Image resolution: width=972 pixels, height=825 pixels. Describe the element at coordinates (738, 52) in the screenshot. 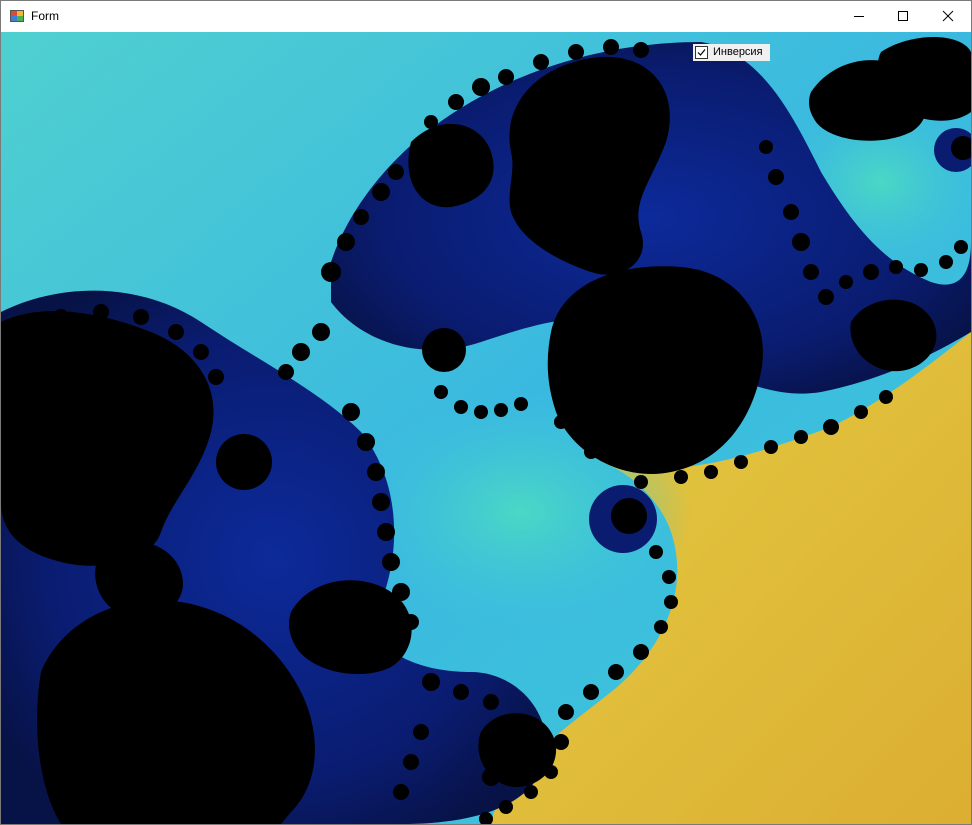

I see `inversion-checkbox-label: Инверсия` at that location.